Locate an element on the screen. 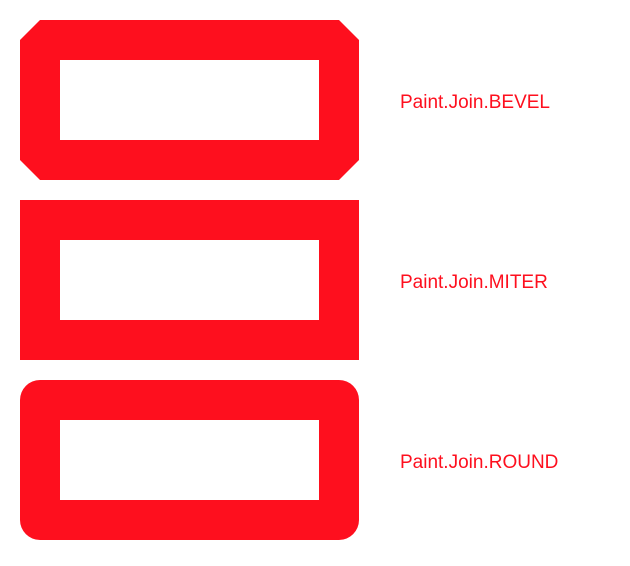  miter-join-label: Paint.Join.MITER is located at coordinates (474, 282).